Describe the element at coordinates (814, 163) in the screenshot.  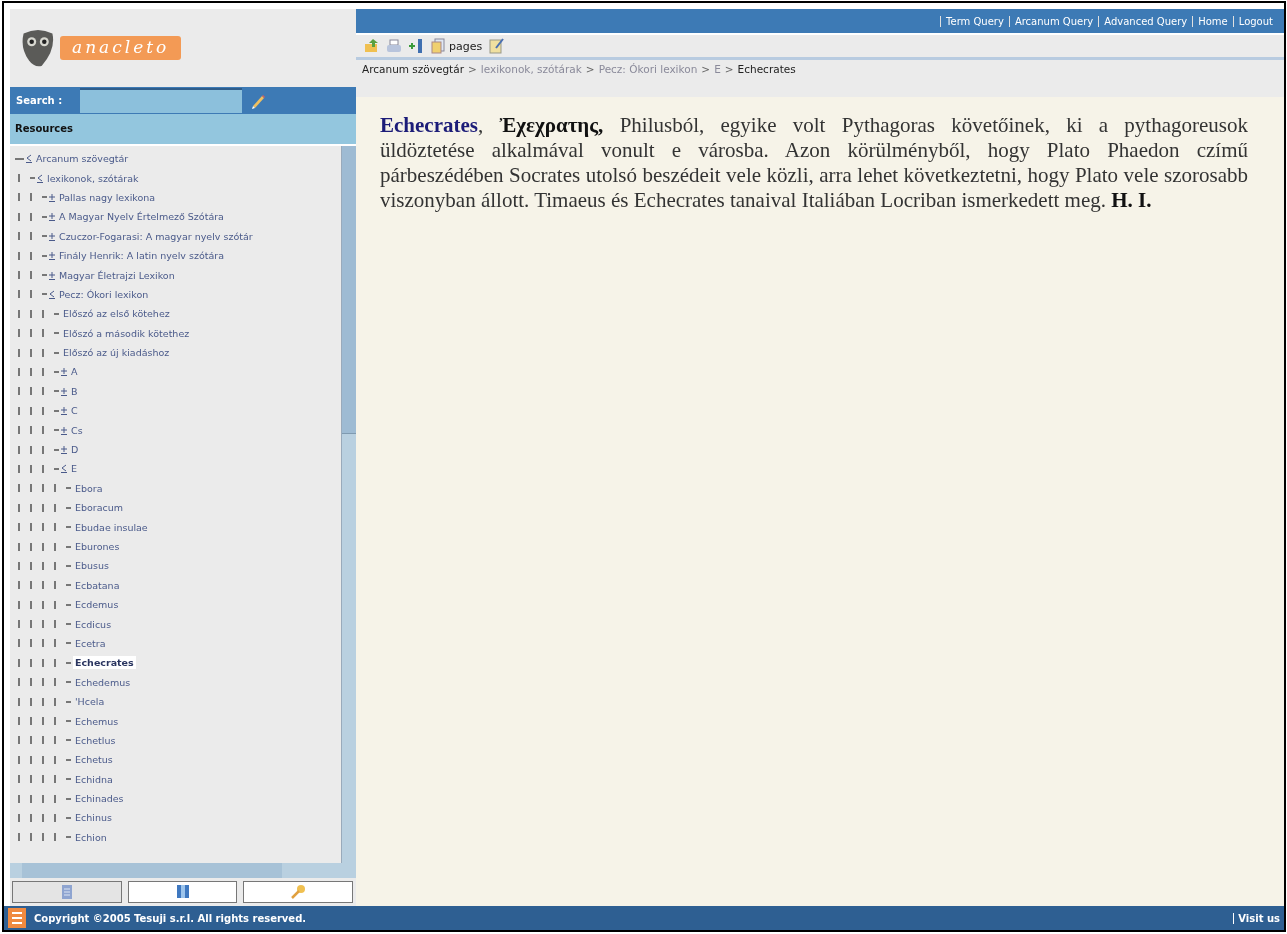
I see `article-text: Echecrates, Ἐχεχρατης, Philusból, egyike volt Pythagoras követőinek, ki a pythagoreusok üldöztetése alkalmával vonult e városba. Azon körülményből, hogy Plato Phaedon czímű párbeszédében Socrates utolsó beszédeit vele közli, arra lehet következtetni, hogy Plato vele szorosabb viszonyban állott. Timaeus és Echecrates tanaival Italiában Locriban ismerkedett meg. H. I.` at that location.